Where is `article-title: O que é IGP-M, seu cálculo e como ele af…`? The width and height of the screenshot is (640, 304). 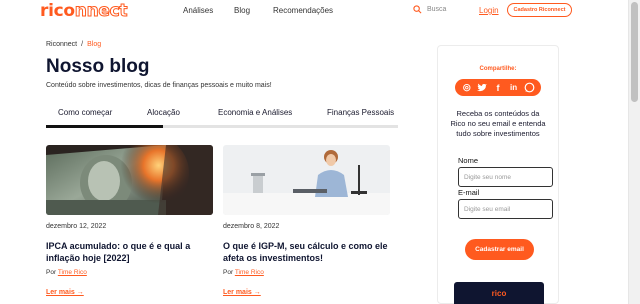 article-title: O que é IGP-M, seu cálculo e como ele af… is located at coordinates (306, 252).